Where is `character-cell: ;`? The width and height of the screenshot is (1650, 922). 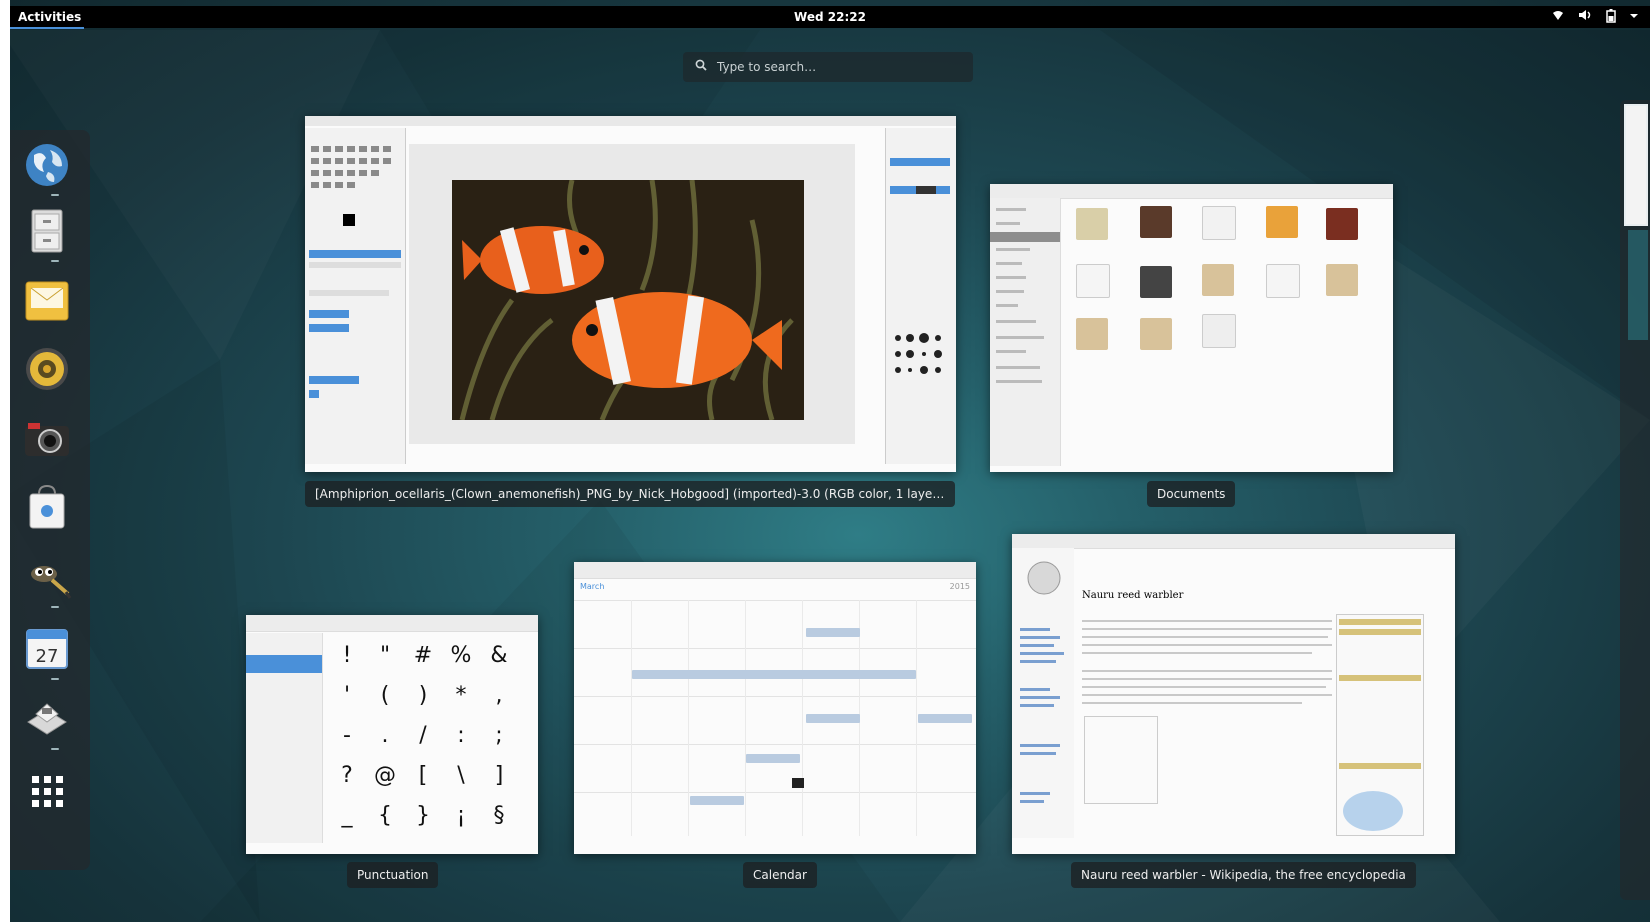
character-cell: ; is located at coordinates (499, 736).